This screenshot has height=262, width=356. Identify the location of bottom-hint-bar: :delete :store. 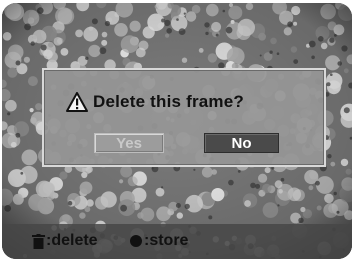
(177, 241).